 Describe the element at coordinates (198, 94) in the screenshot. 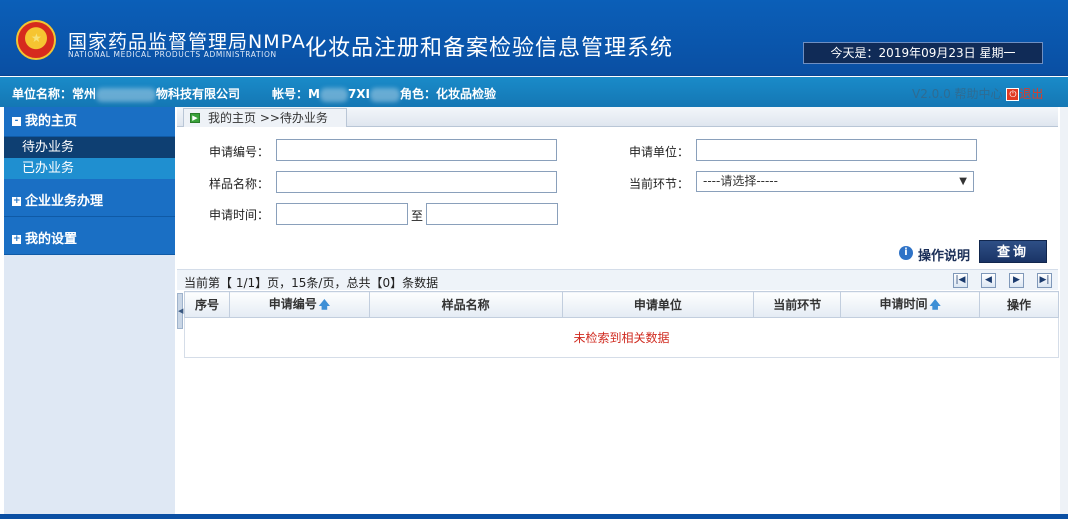

I see `unit-name-suffix: 物科技有限公司` at that location.